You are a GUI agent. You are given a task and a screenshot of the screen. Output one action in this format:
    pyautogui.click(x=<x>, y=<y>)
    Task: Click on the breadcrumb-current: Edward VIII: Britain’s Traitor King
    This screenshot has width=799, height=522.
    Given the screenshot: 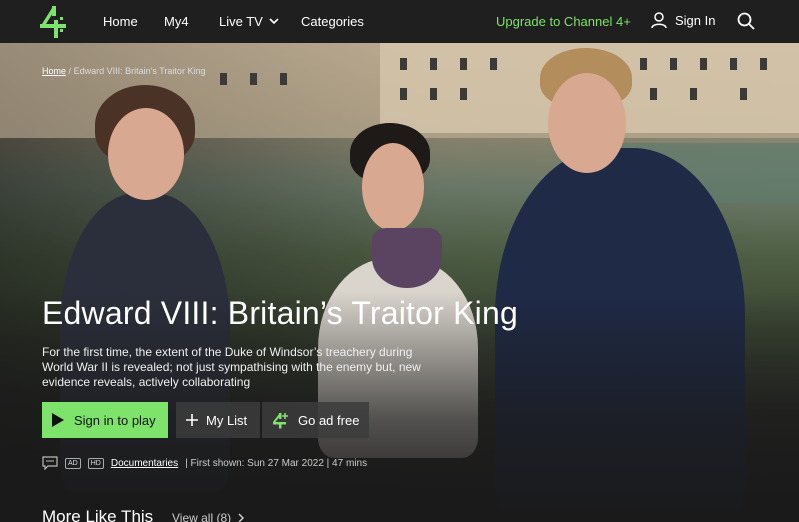 What is the action you would take?
    pyautogui.click(x=139, y=71)
    